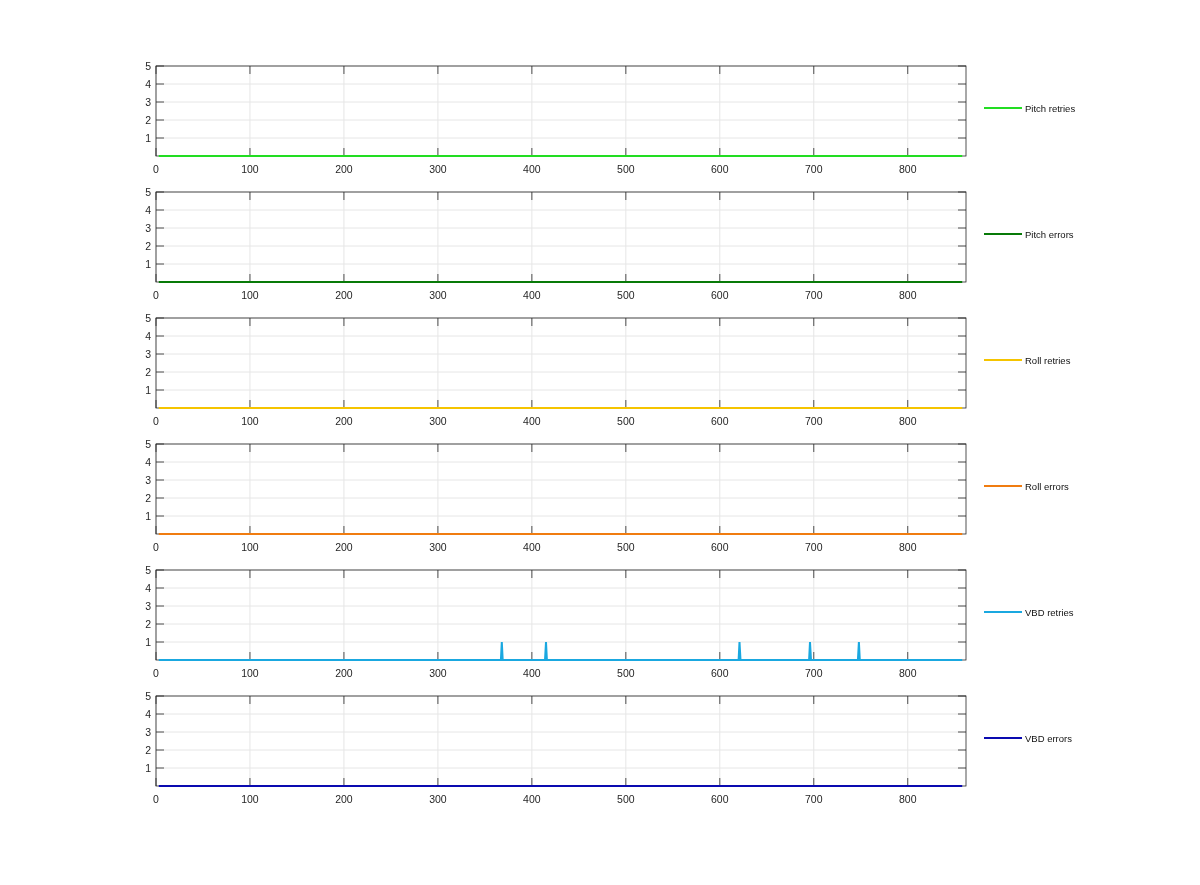  I want to click on legend-label: Pitch errors, so click(1049, 234).